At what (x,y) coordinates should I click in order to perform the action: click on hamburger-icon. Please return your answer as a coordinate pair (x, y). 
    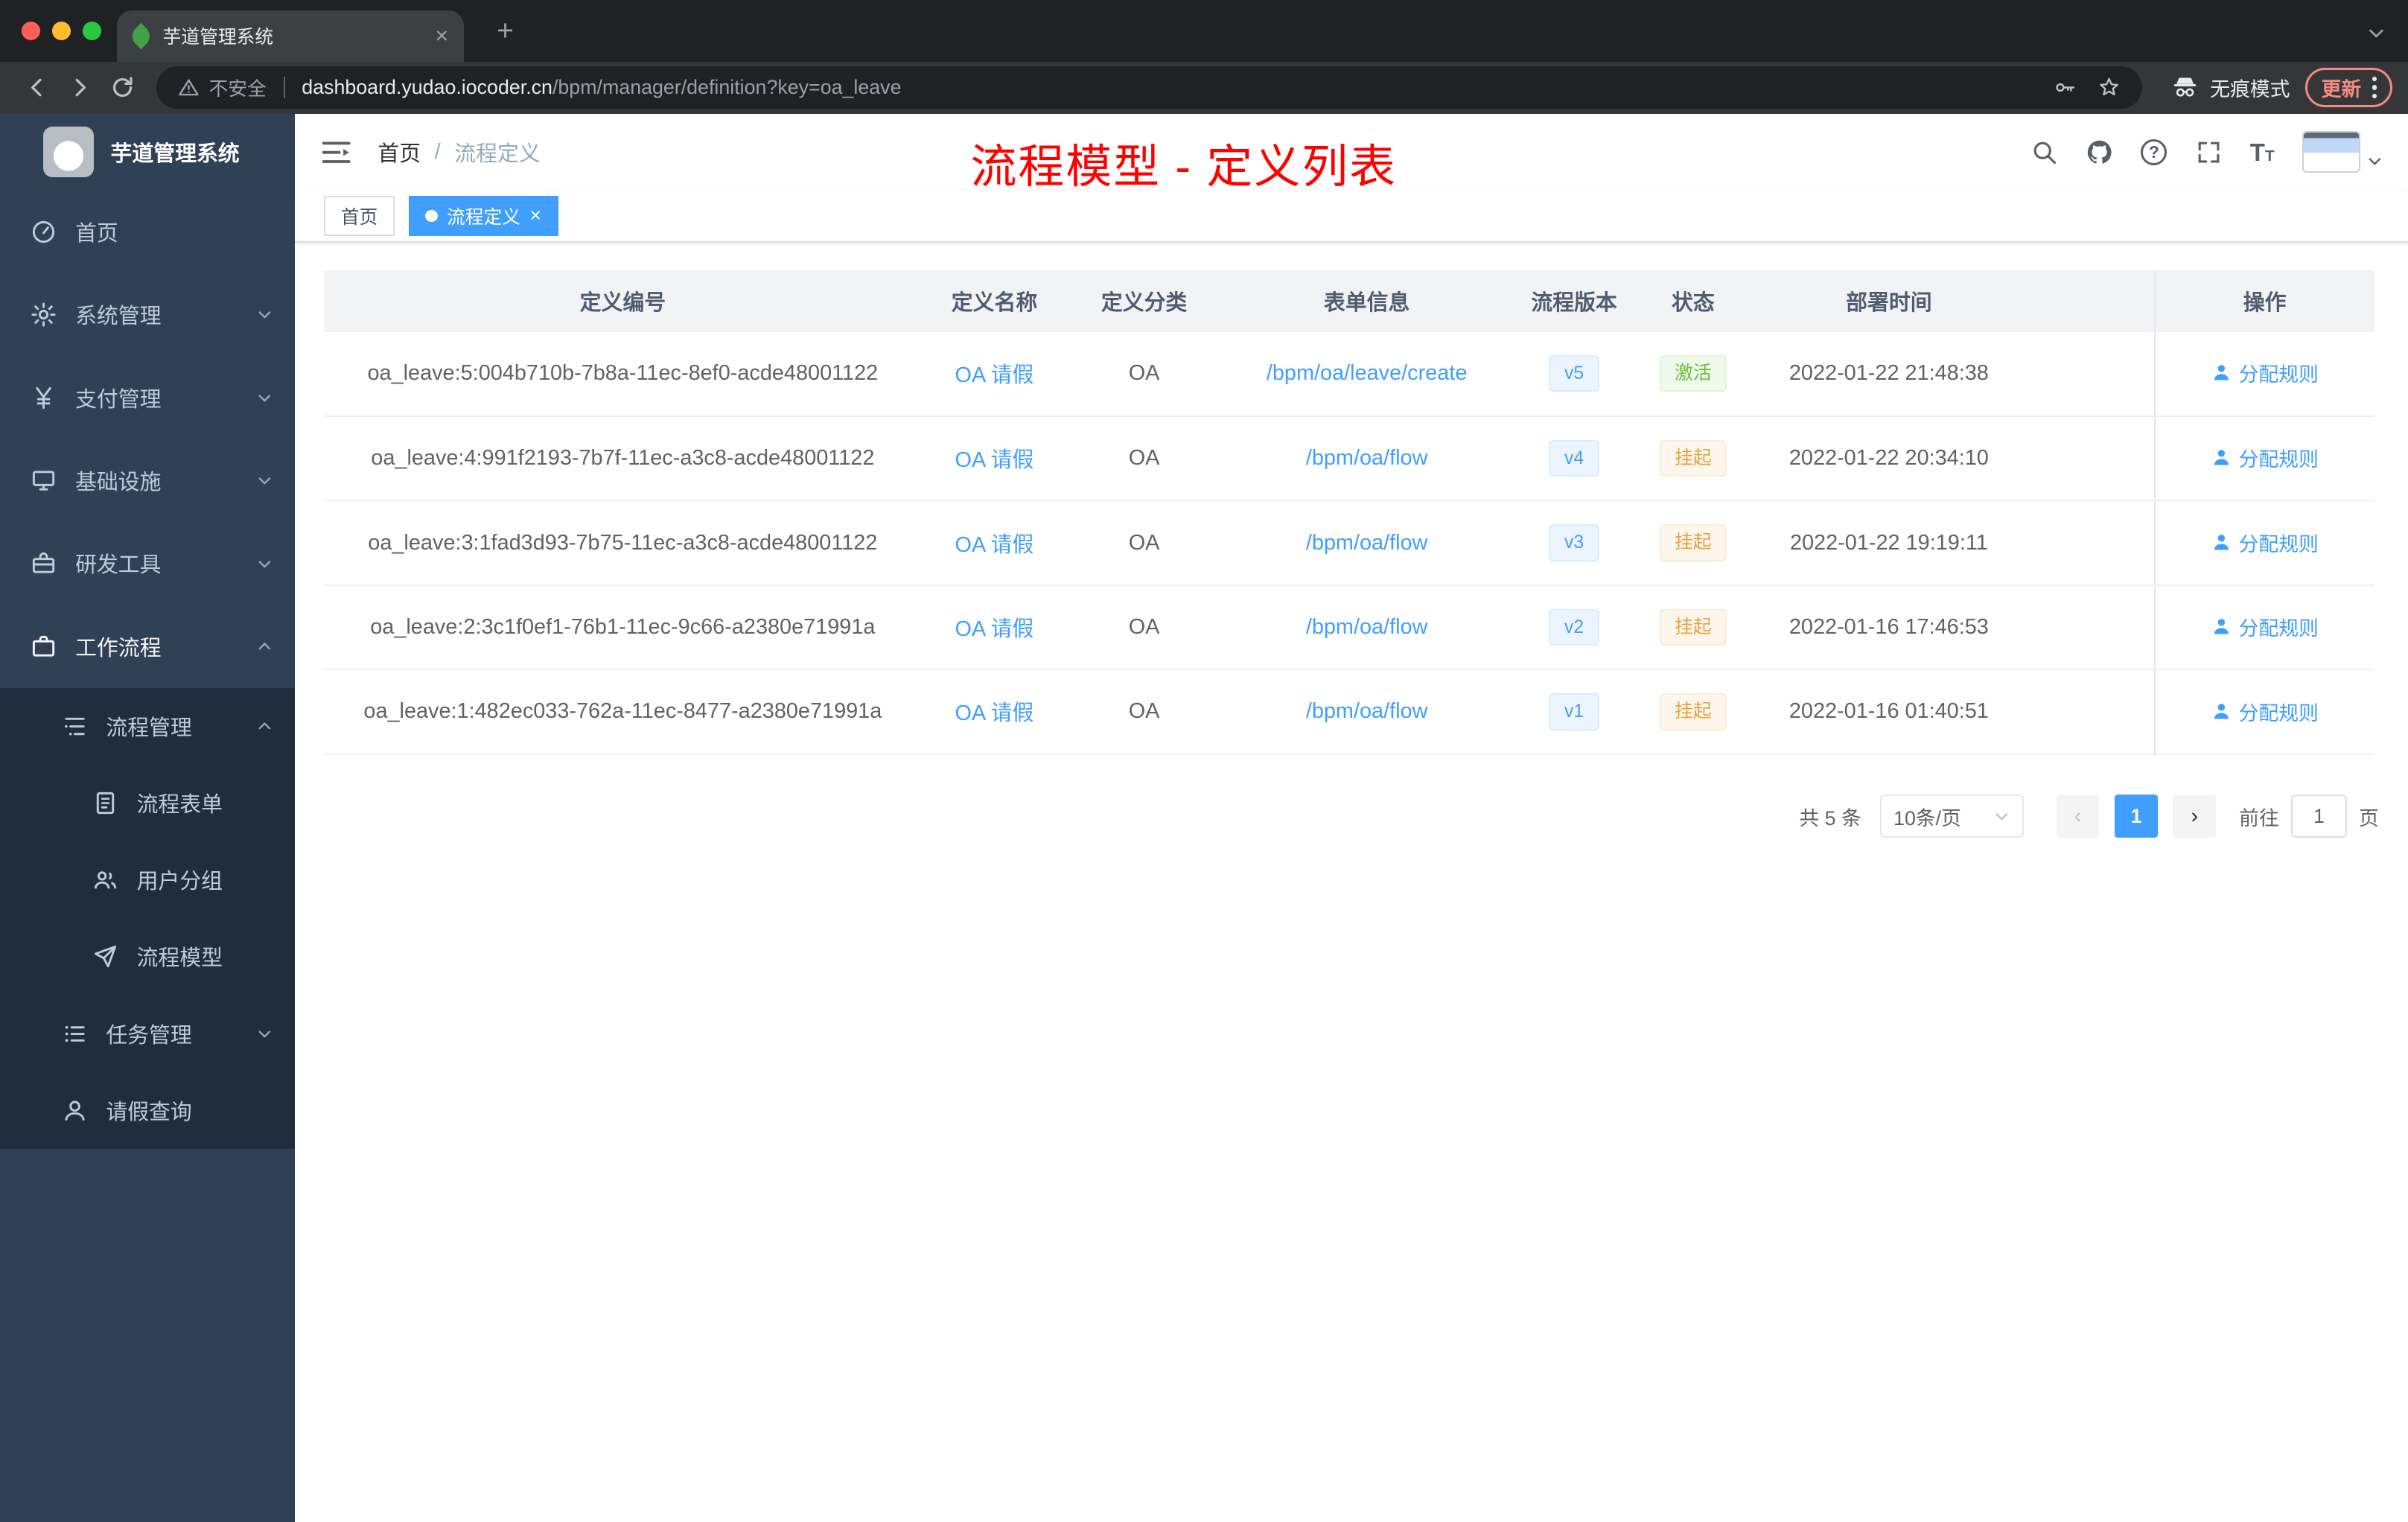
    Looking at the image, I should click on (336, 152).